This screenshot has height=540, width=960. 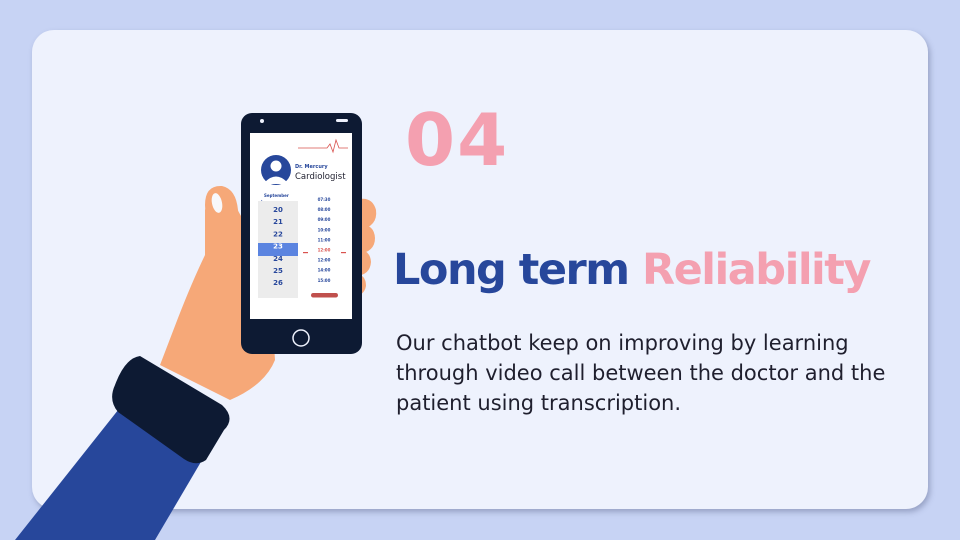 What do you see at coordinates (324, 270) in the screenshot?
I see `time-item: 14:00` at bounding box center [324, 270].